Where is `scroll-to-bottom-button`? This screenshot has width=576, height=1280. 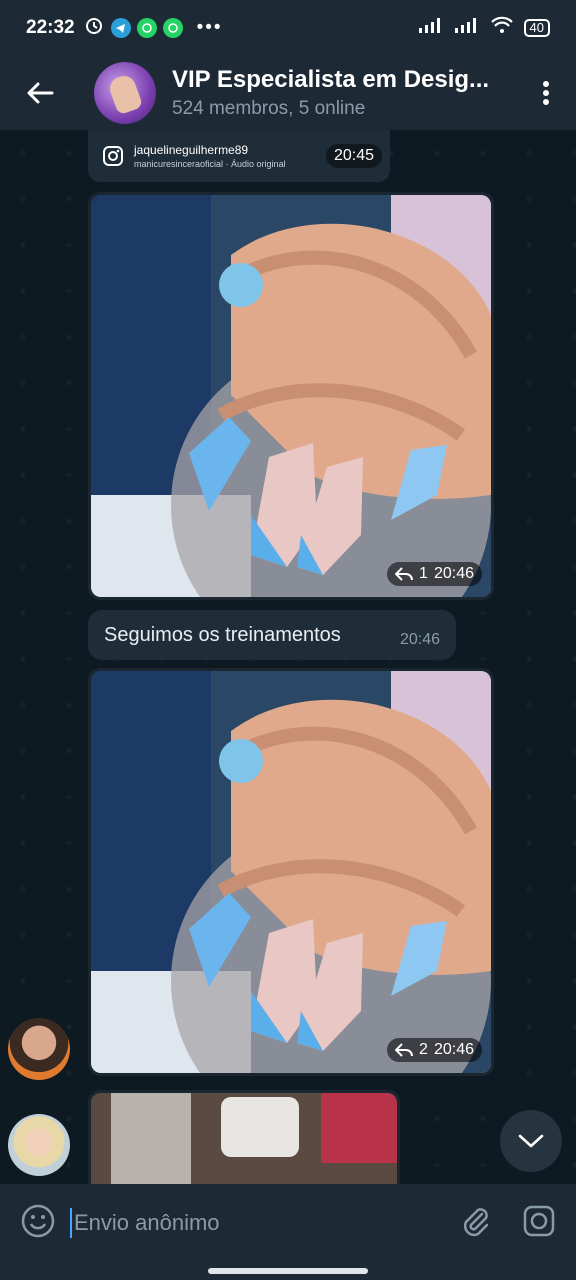
scroll-to-bottom-button is located at coordinates (531, 1141).